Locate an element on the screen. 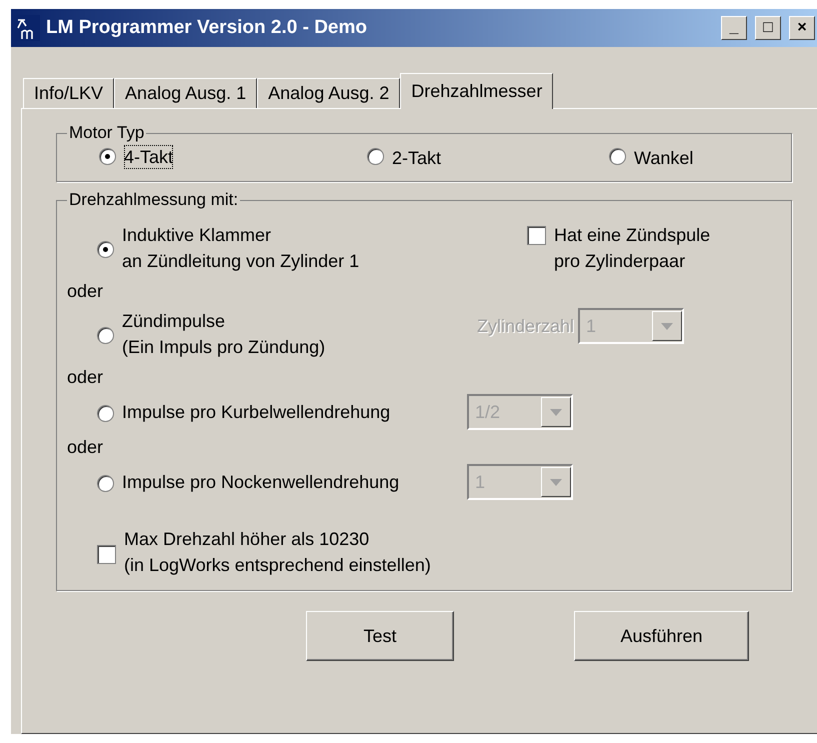 The image size is (817, 743). radio-label: Impulse pro Kurbelwellendrehung is located at coordinates (256, 412).